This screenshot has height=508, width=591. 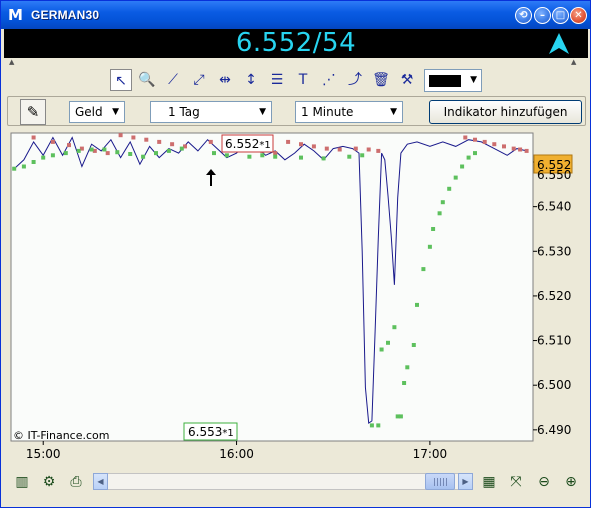 I want to click on line-color-picker: ▼, so click(x=453, y=80).